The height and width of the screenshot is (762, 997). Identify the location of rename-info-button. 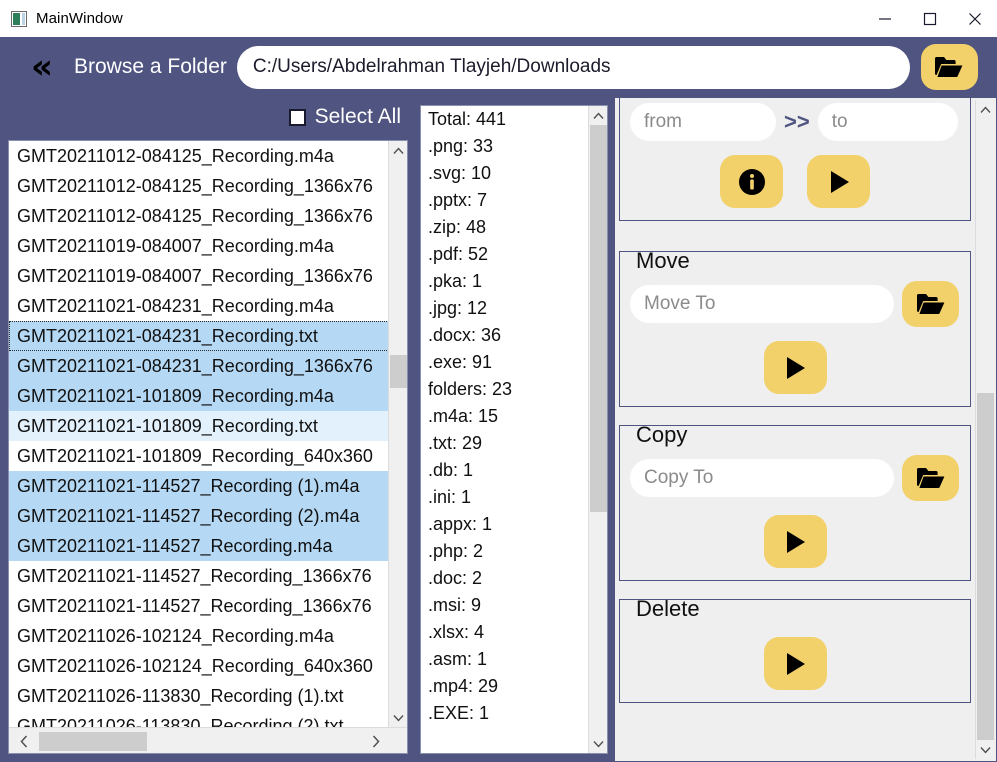
(751, 181).